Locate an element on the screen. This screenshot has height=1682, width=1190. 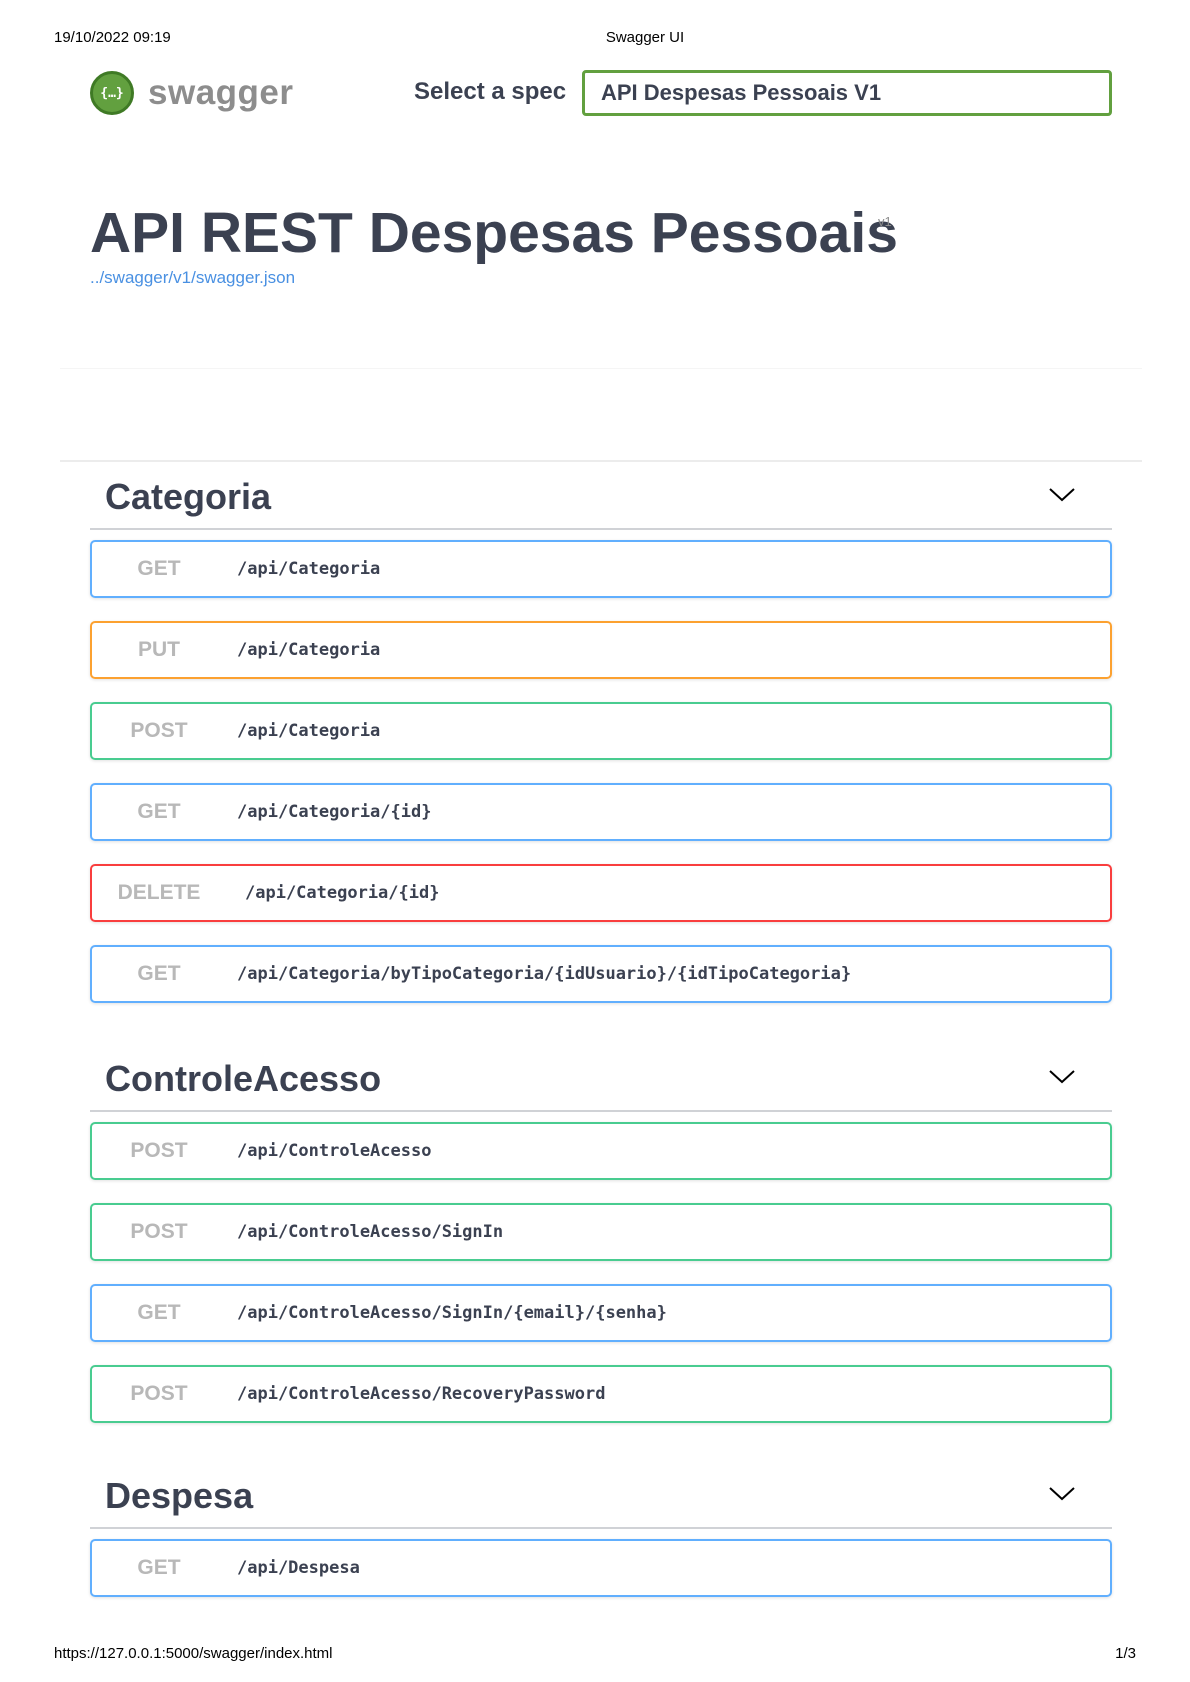
swagger-logo-icon: {…} is located at coordinates (112, 93).